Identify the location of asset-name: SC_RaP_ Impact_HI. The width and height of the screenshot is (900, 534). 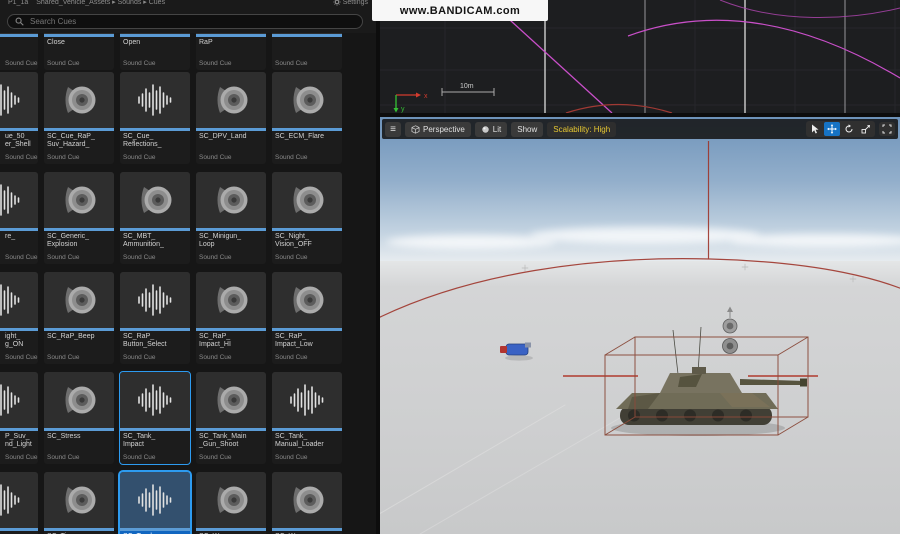
(215, 340).